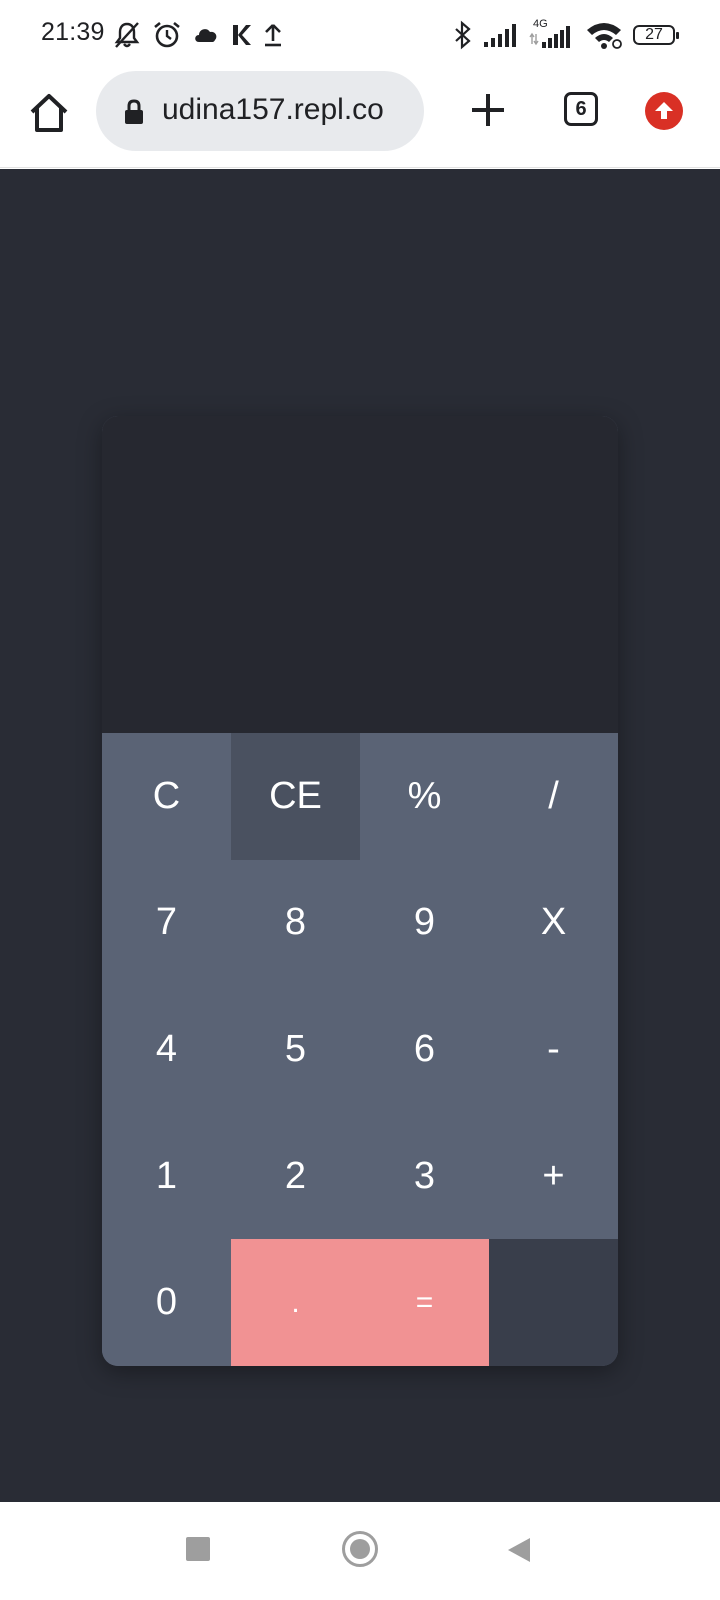  I want to click on status-right-icons: 4G 27, so click(566, 35).